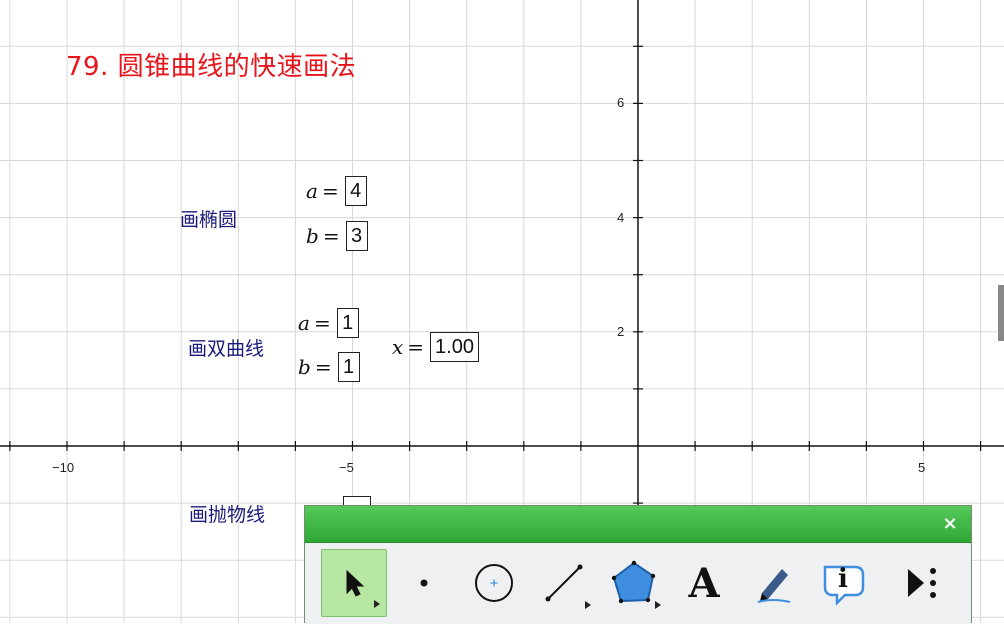  I want to click on page-title: 79. 圆锥曲线的快速画法, so click(211, 67).